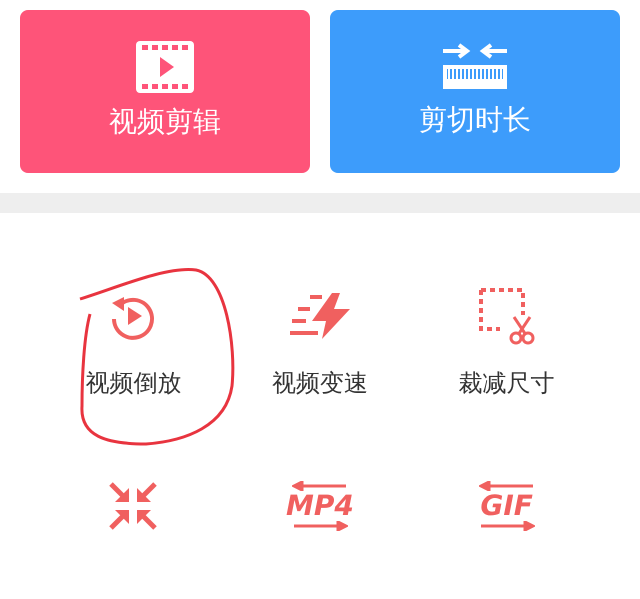 This screenshot has width=640, height=599. Describe the element at coordinates (133, 506) in the screenshot. I see `compress-icon` at that location.